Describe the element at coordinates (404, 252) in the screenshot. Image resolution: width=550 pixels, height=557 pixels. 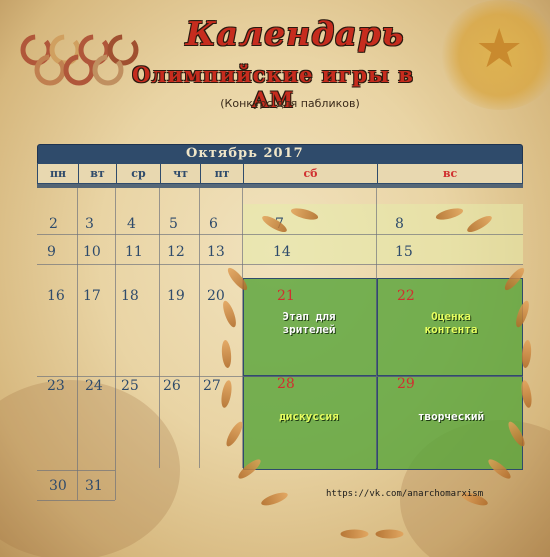
I see `day-number: 15` at that location.